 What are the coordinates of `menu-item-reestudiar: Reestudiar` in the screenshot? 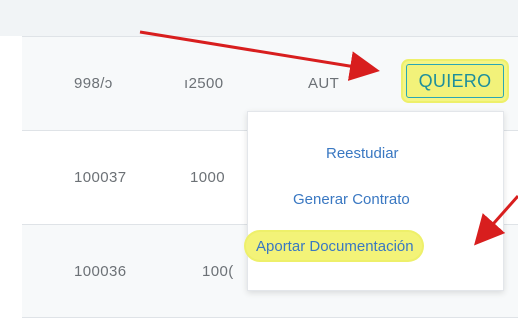 It's located at (362, 153).